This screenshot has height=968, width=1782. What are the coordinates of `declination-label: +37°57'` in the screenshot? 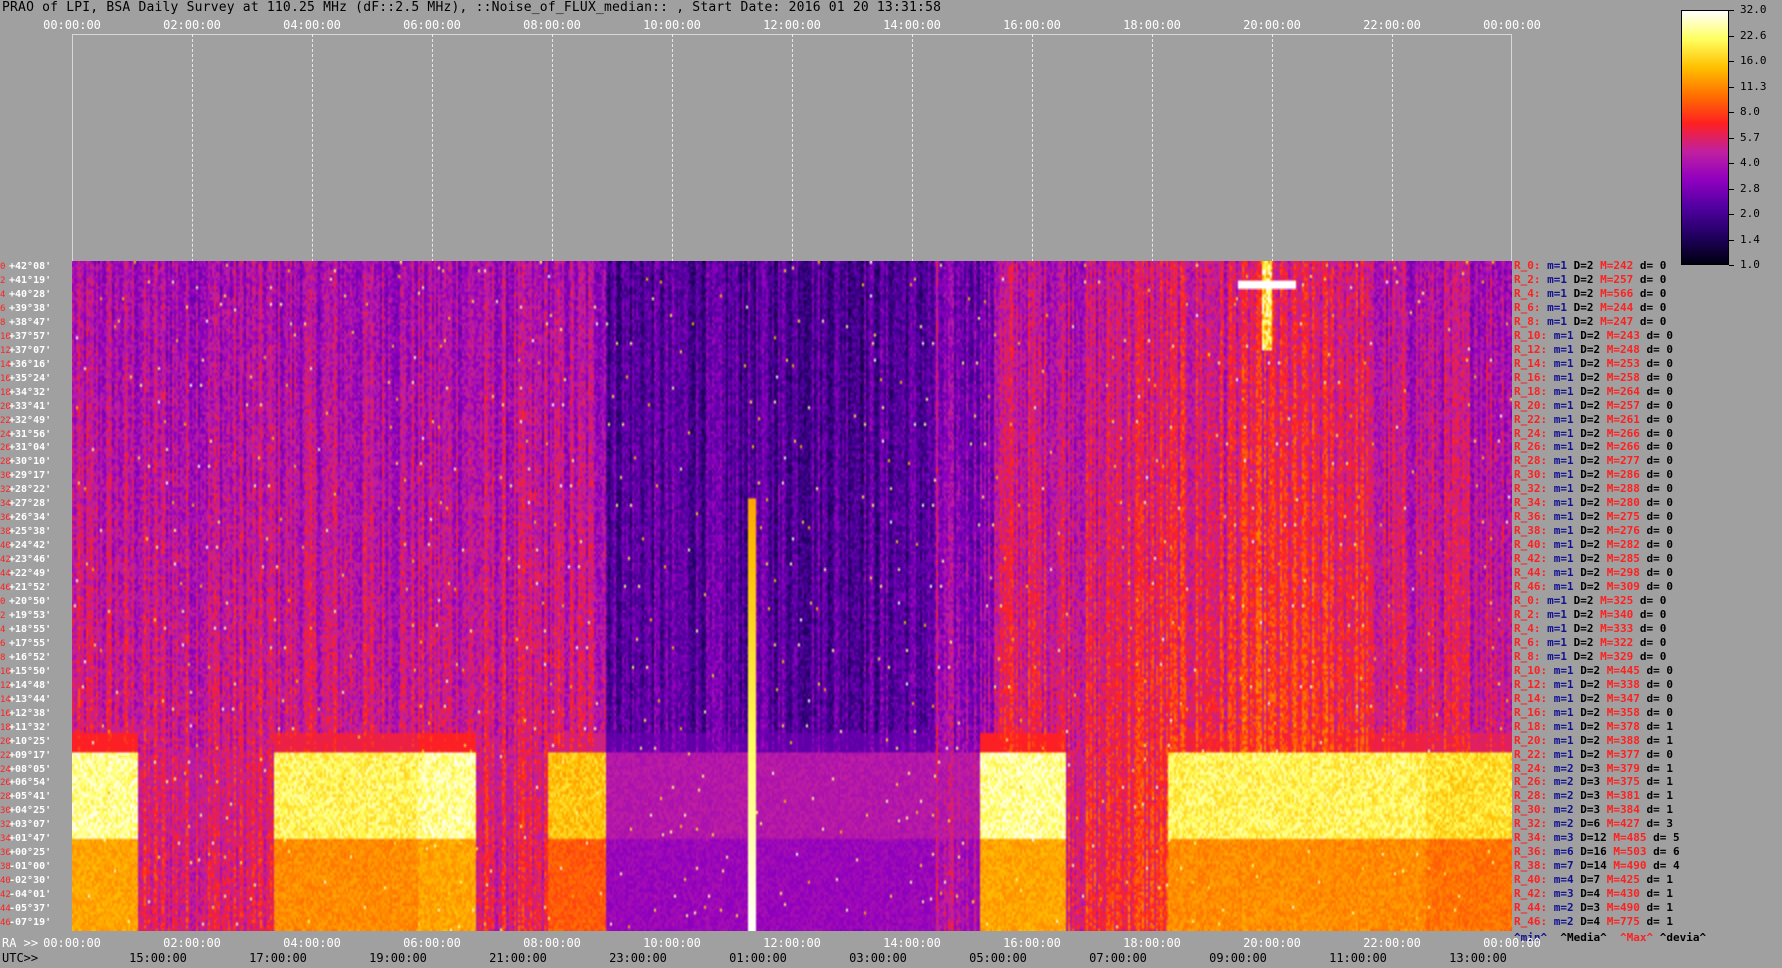 It's located at (30, 336).